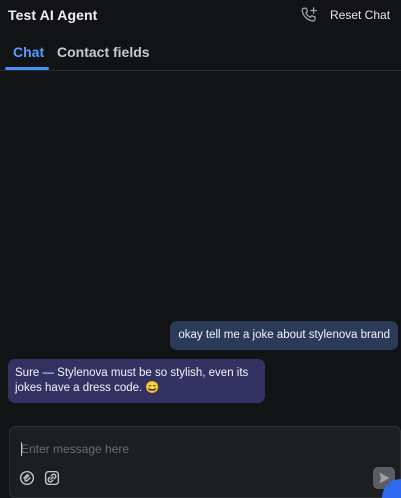  What do you see at coordinates (52, 478) in the screenshot?
I see `link-icon` at bounding box center [52, 478].